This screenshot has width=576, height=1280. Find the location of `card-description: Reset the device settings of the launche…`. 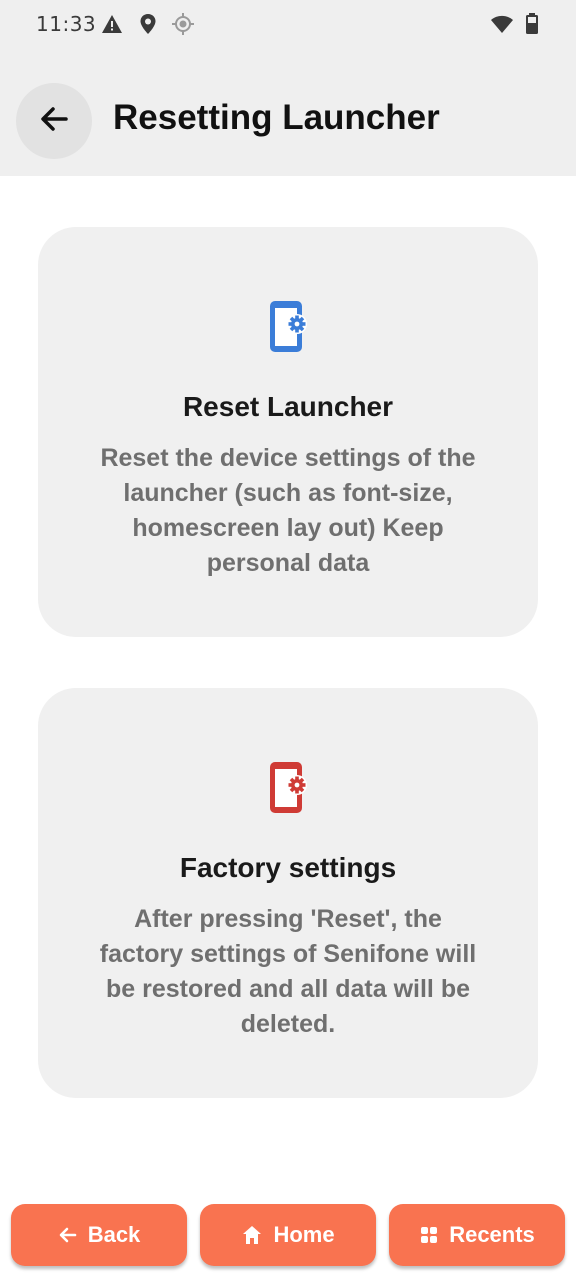

card-description: Reset the device settings of the launche… is located at coordinates (288, 511).